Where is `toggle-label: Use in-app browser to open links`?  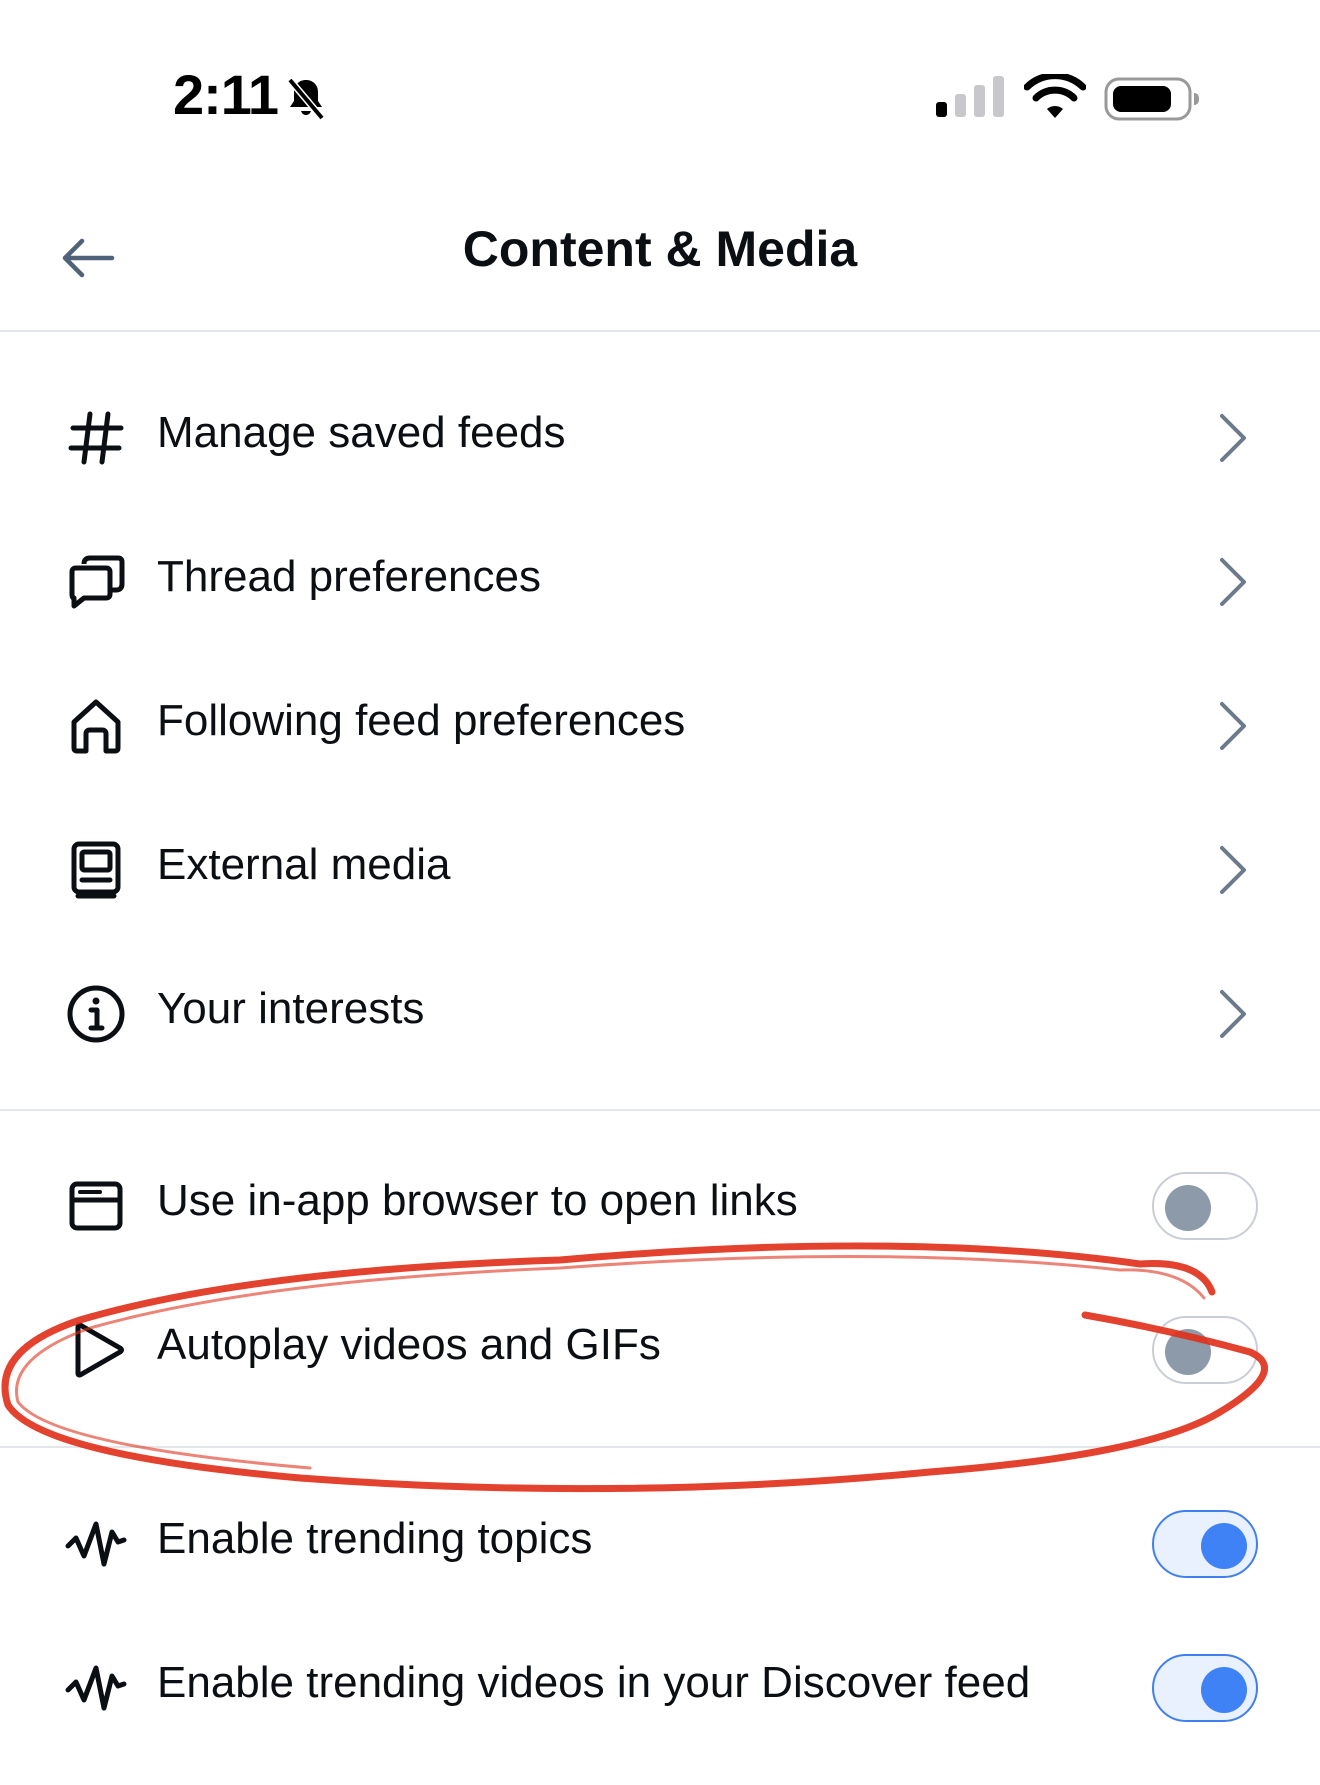
toggle-label: Use in-app browser to open links is located at coordinates (477, 1200).